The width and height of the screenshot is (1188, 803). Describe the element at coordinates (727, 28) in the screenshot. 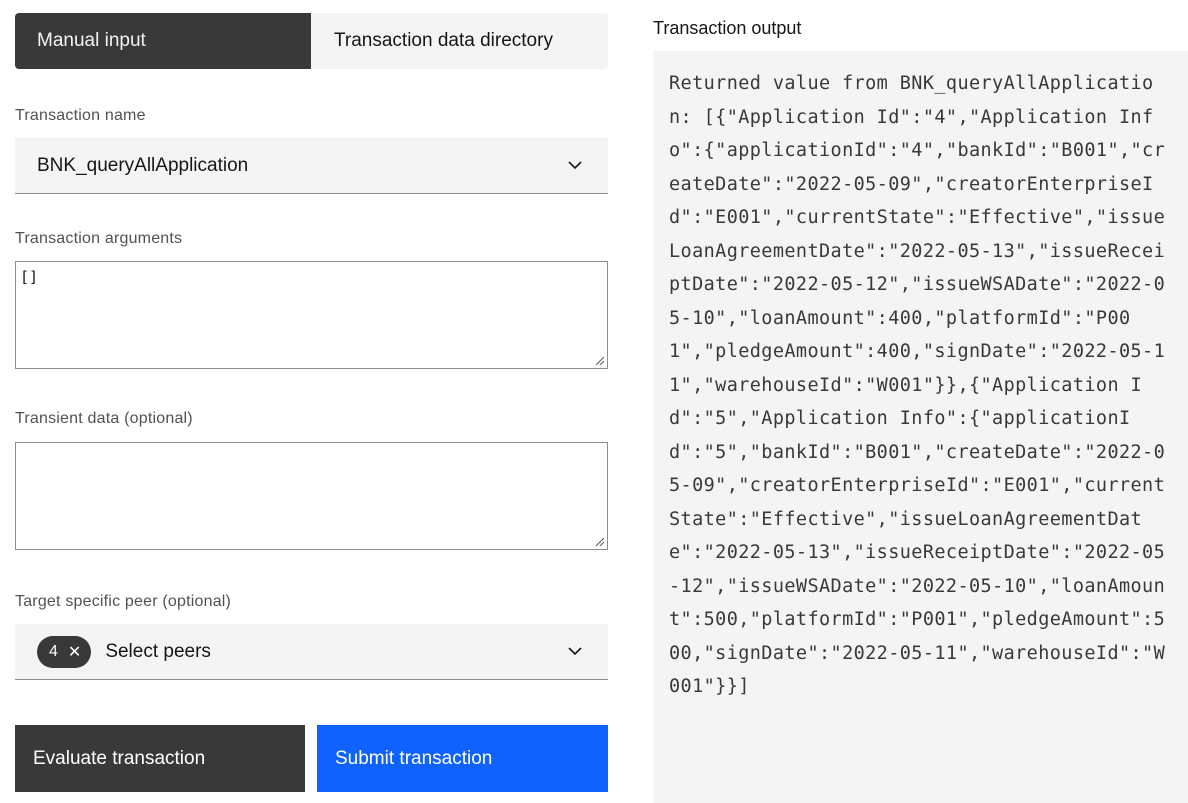

I see `transaction-output-label: Transaction output` at that location.